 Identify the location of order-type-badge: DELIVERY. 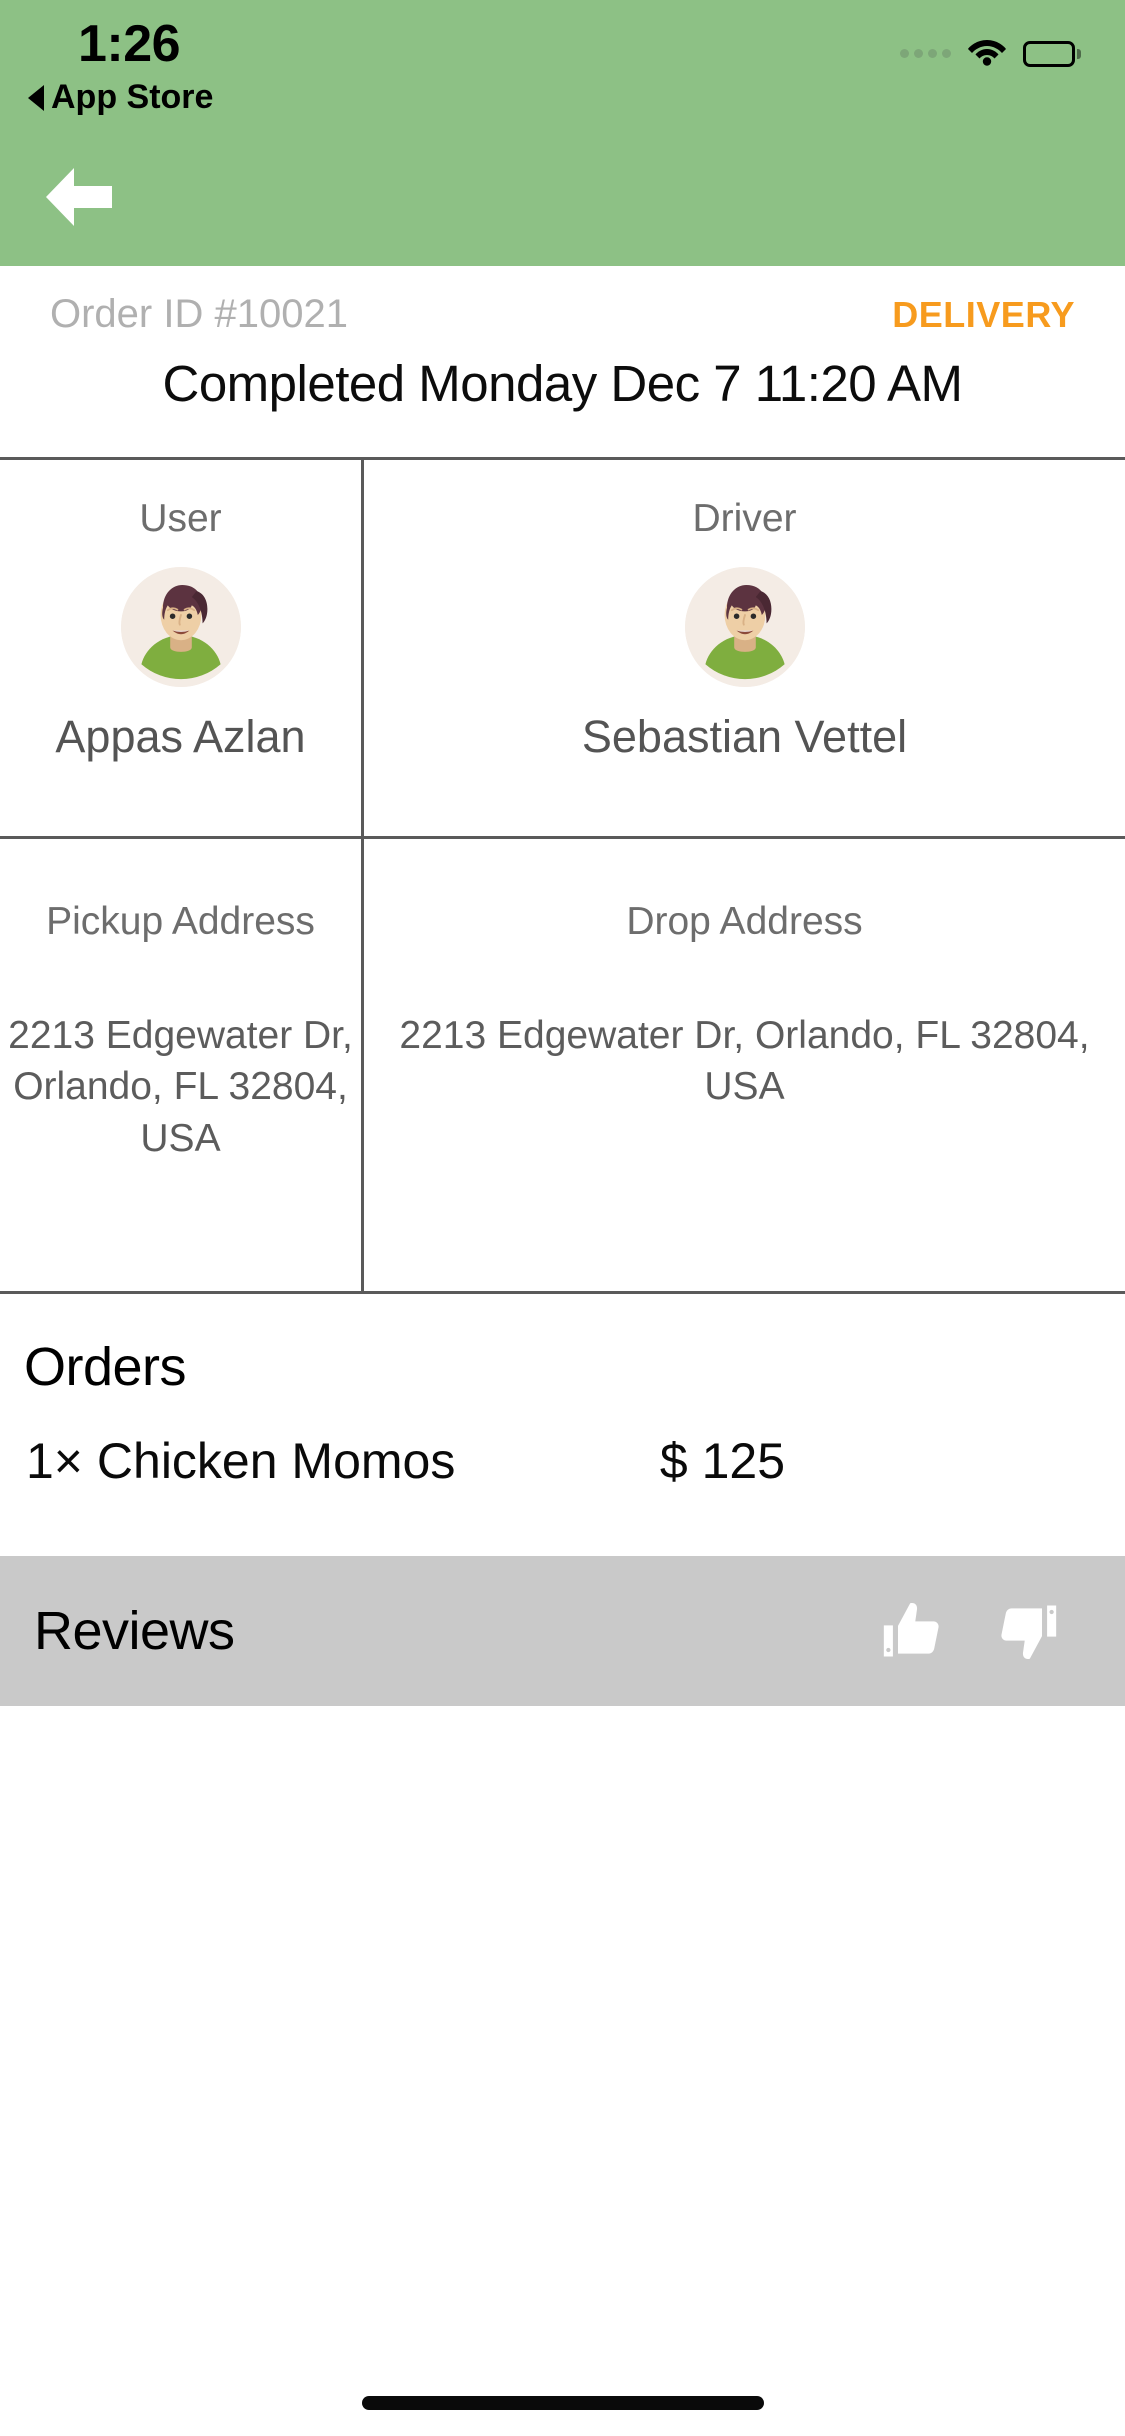
(983, 314).